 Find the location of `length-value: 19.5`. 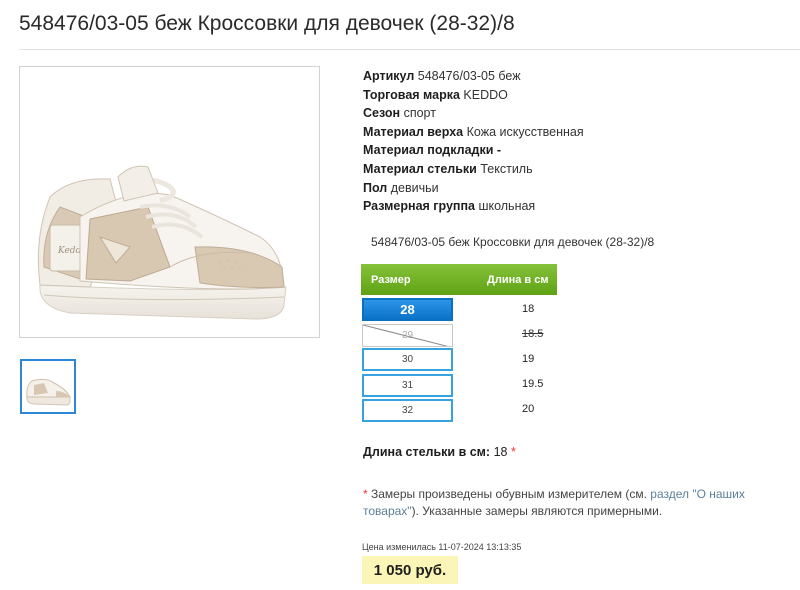

length-value: 19.5 is located at coordinates (533, 384).